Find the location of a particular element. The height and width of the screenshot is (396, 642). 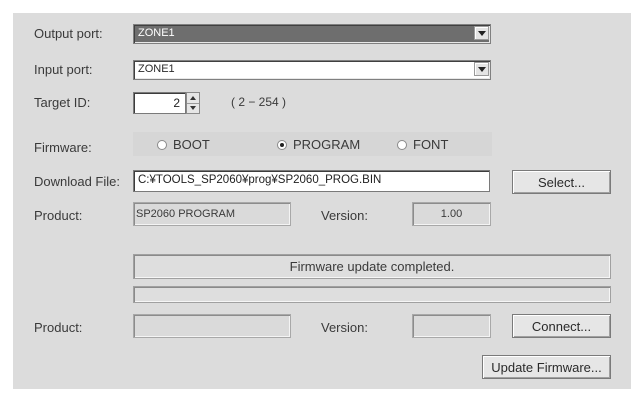

version-value: 1.00 is located at coordinates (451, 214).